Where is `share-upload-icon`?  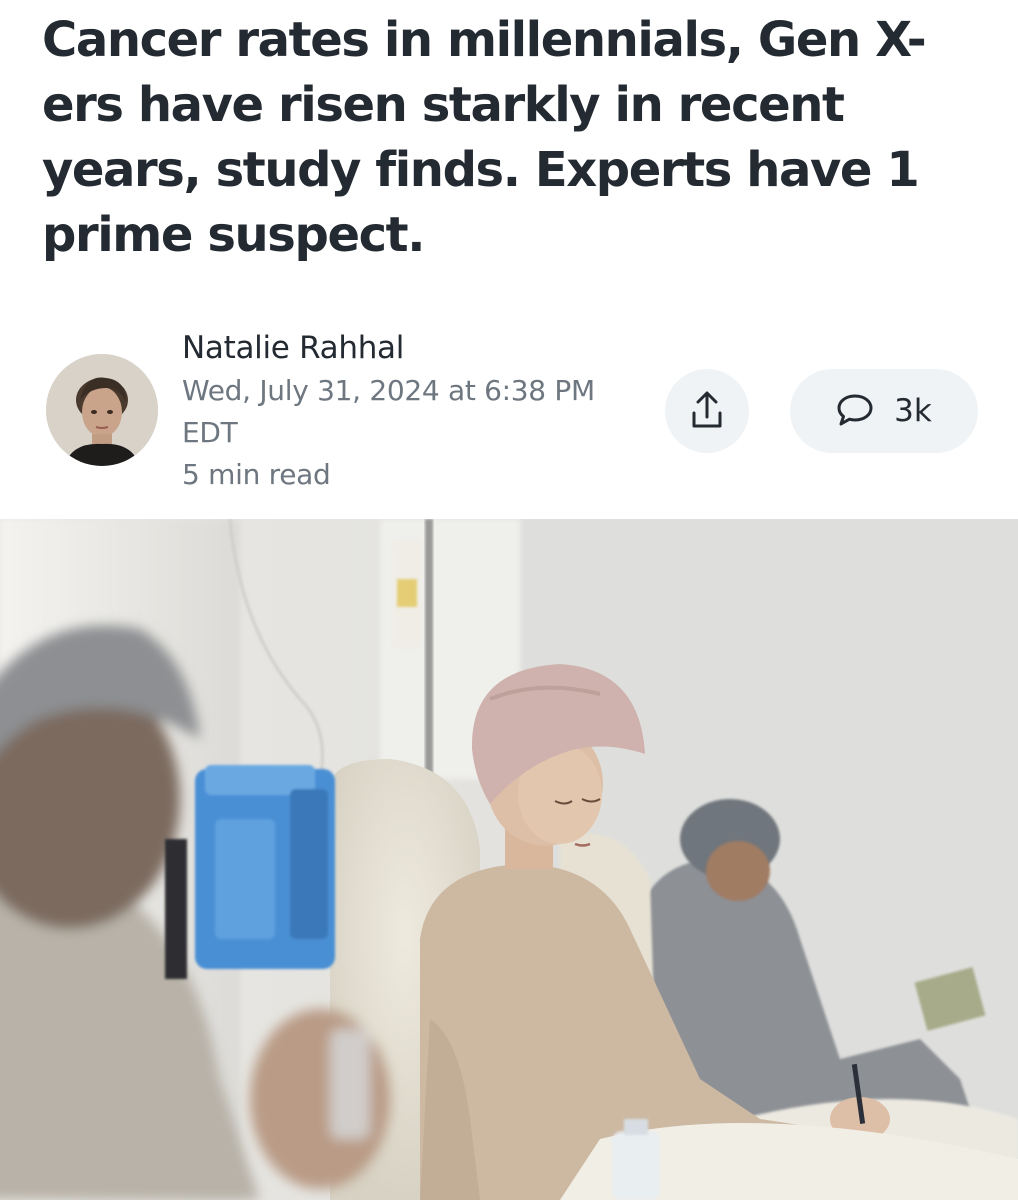
share-upload-icon is located at coordinates (707, 411).